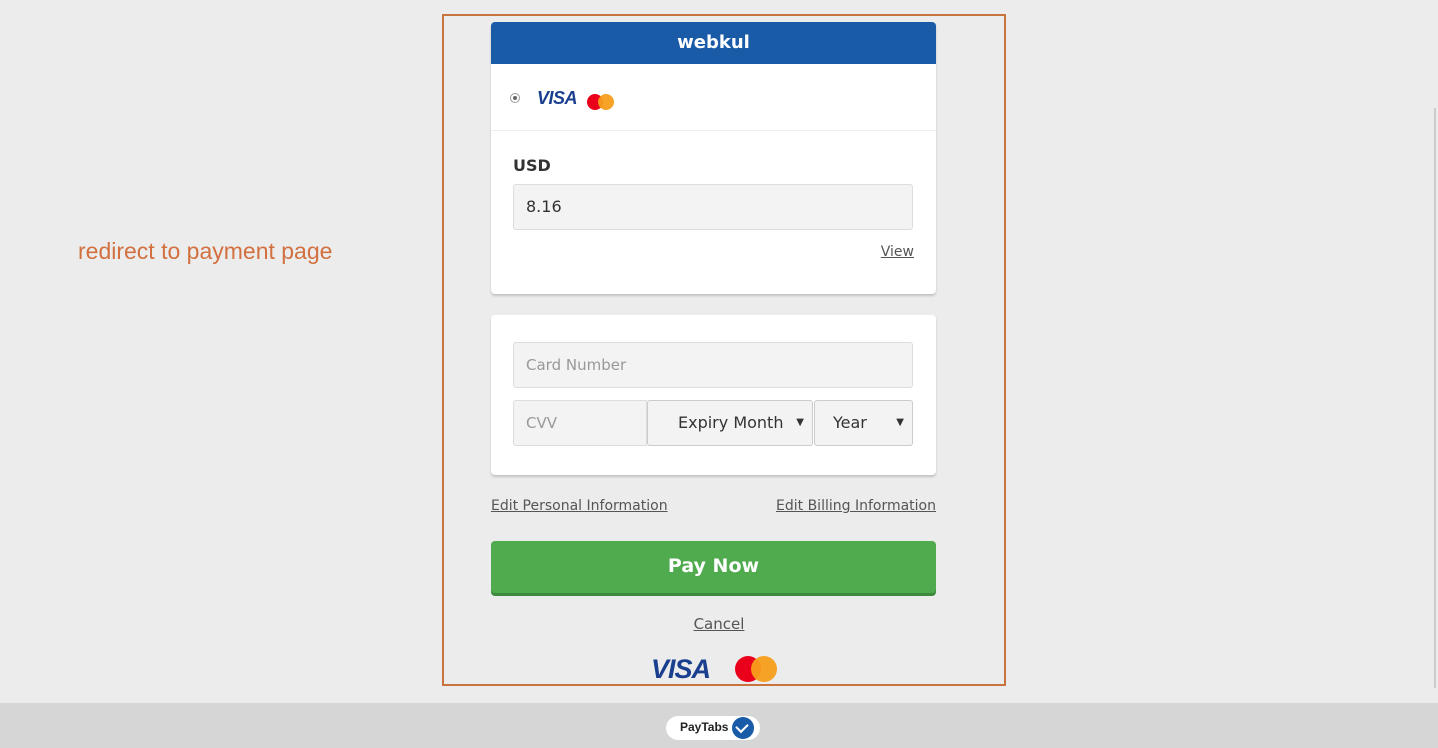 The image size is (1438, 748). I want to click on annotation-text: redirect to payment page, so click(205, 251).